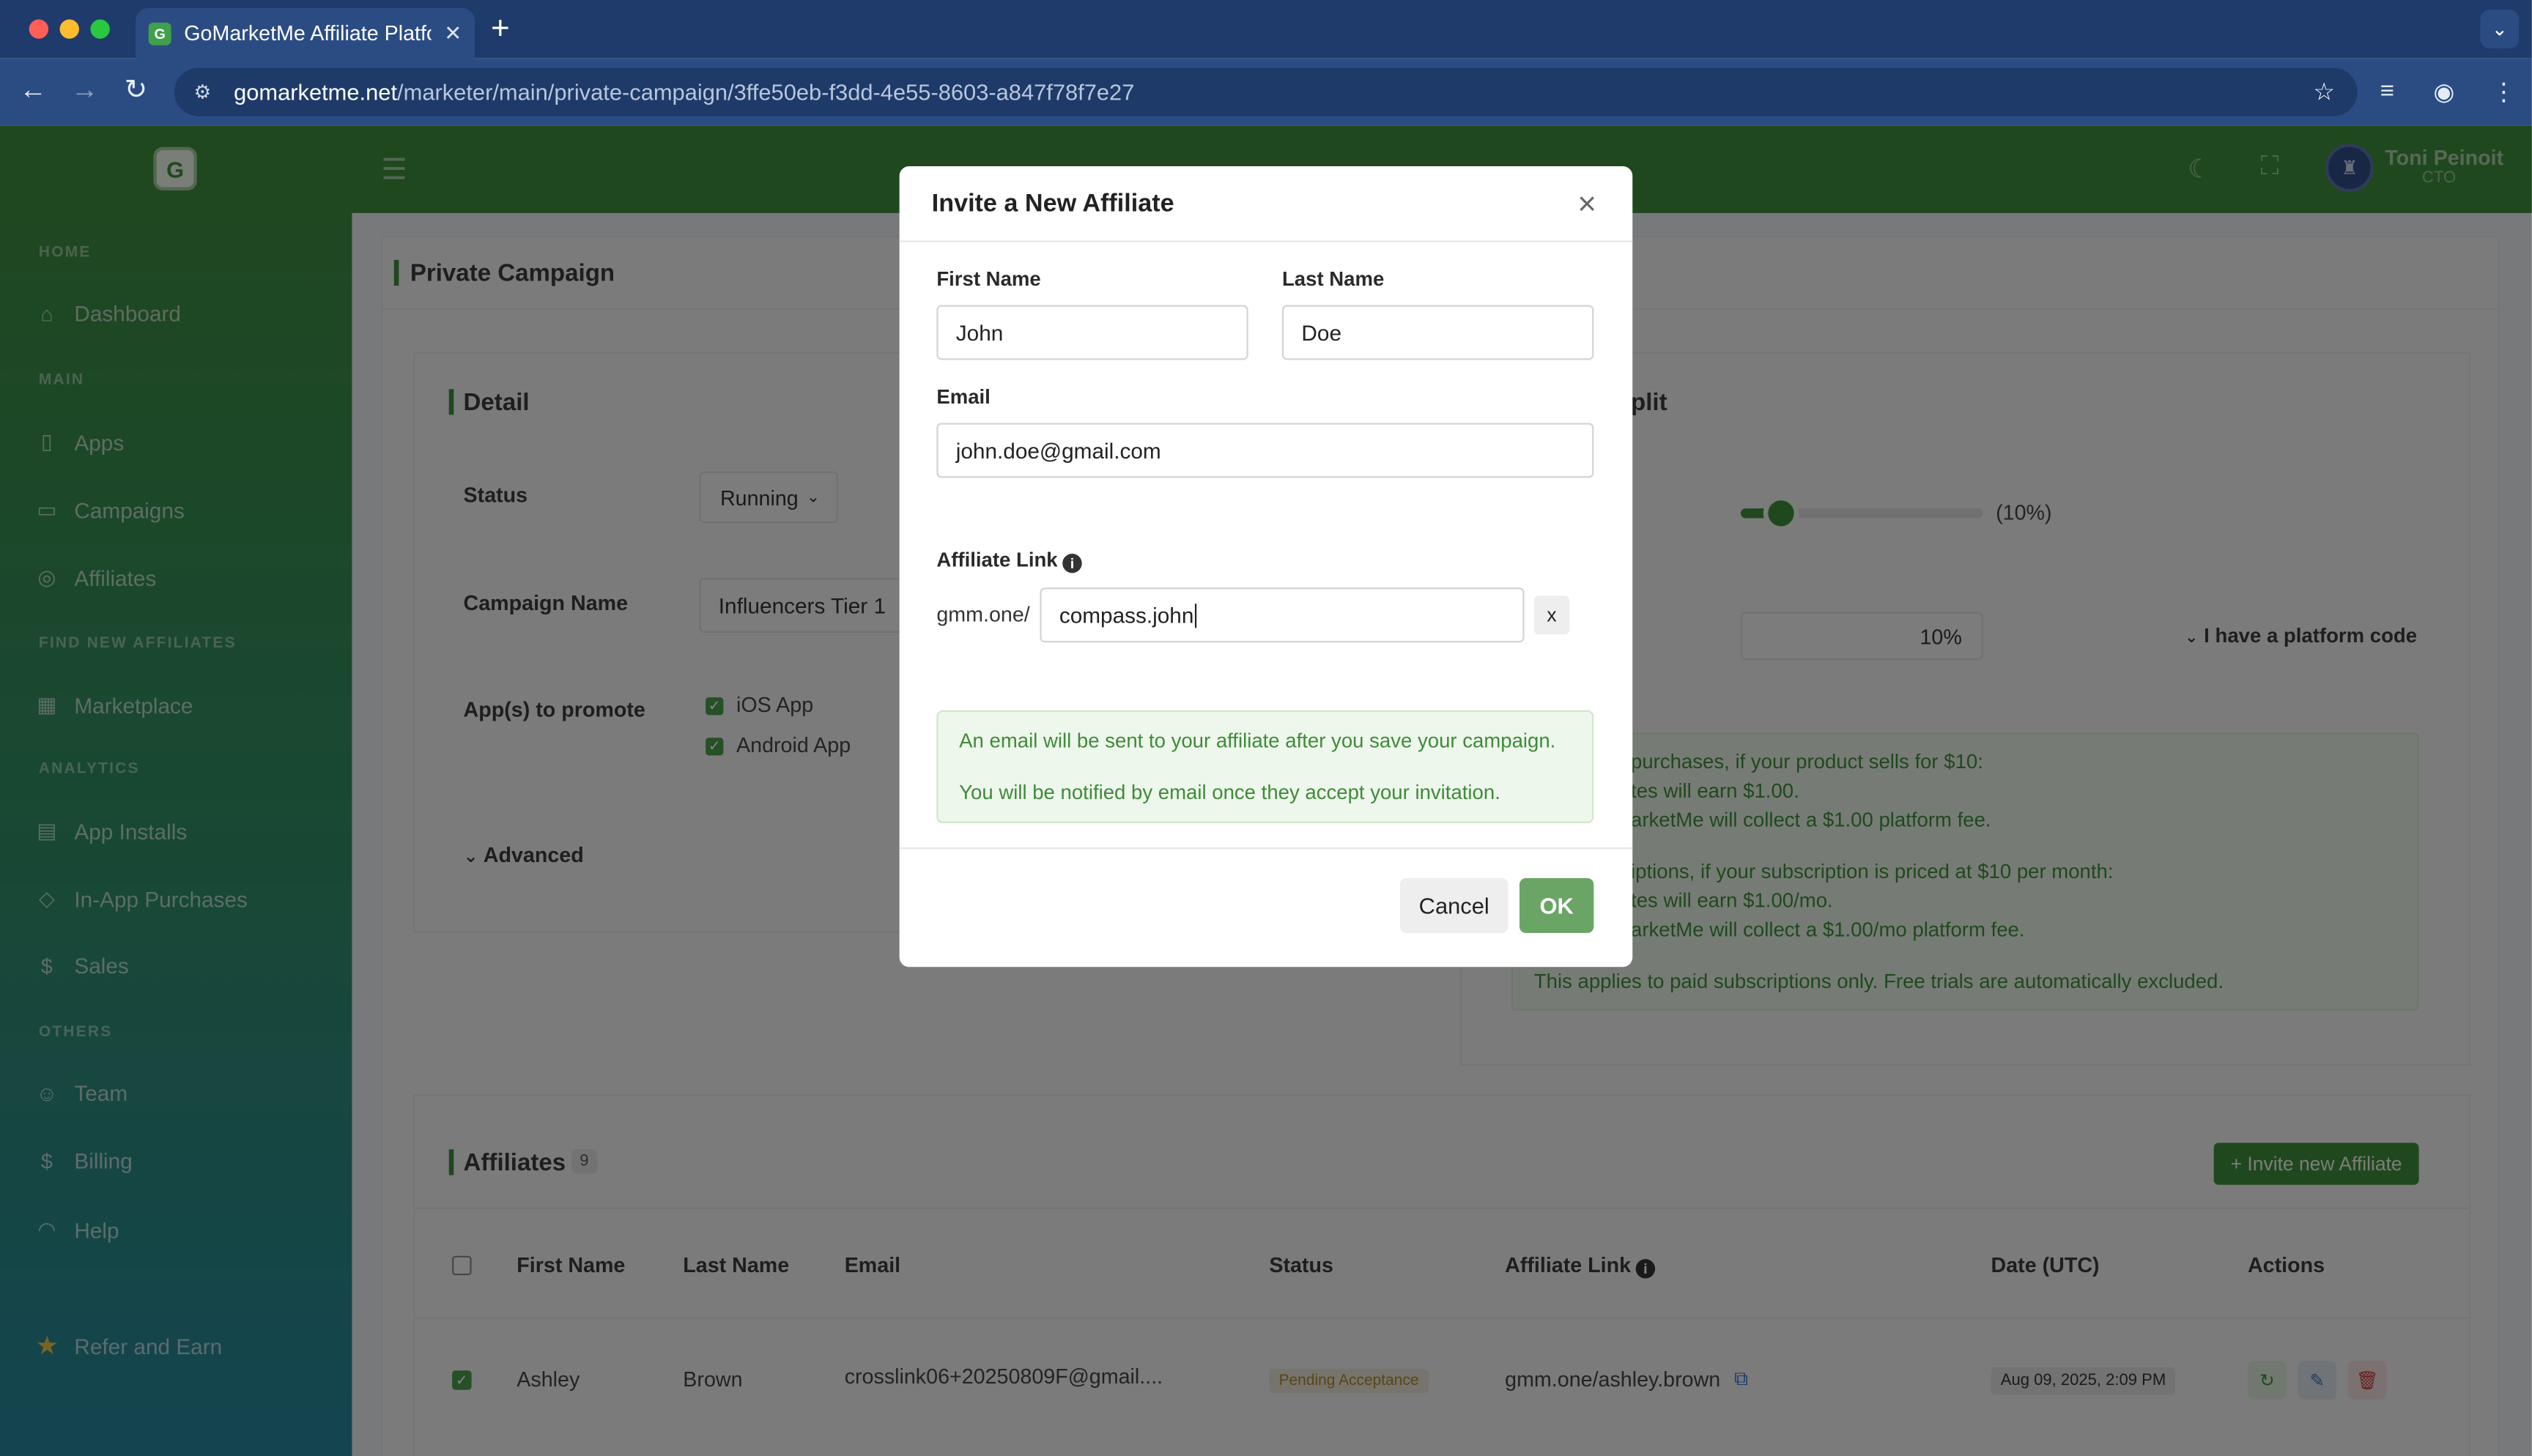 The width and height of the screenshot is (2532, 1456). Describe the element at coordinates (500, 29) in the screenshot. I see `new-tab-icon: +` at that location.